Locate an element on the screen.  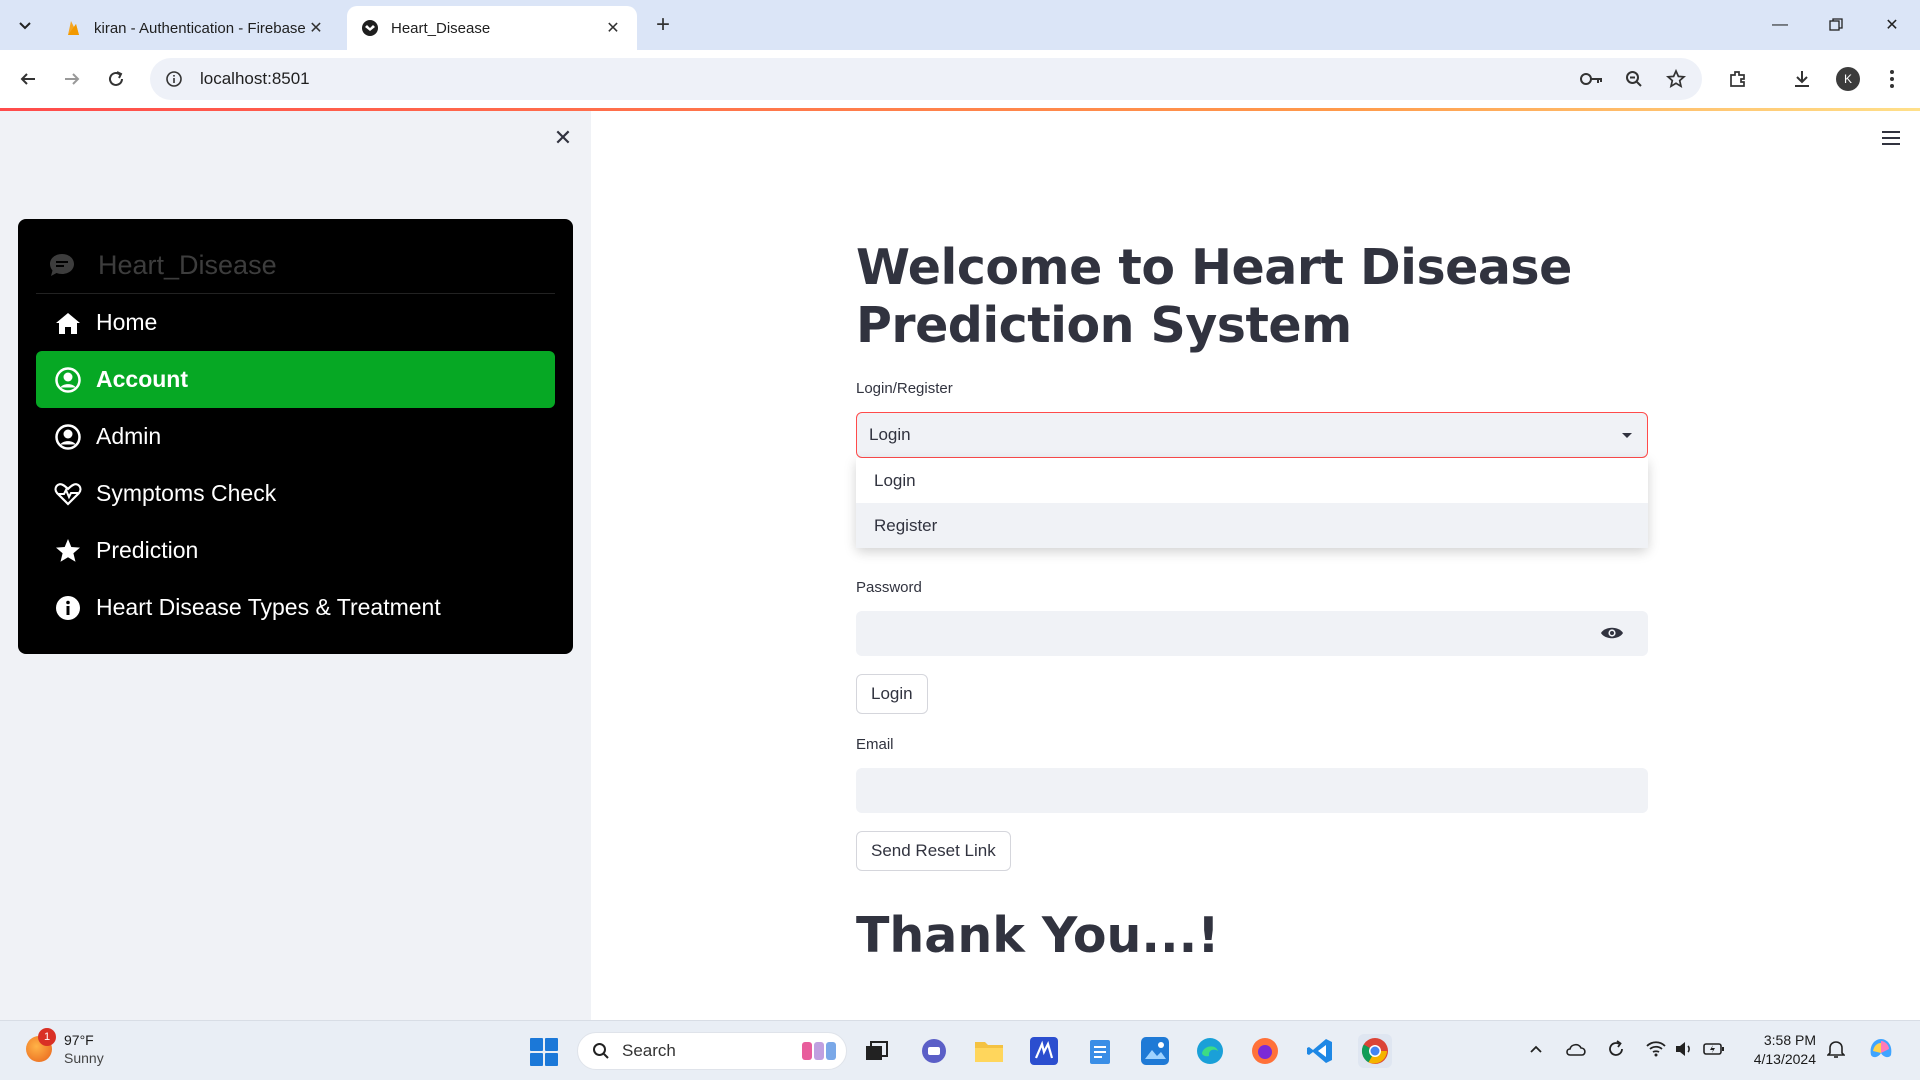
profile-avatar: K is located at coordinates (1848, 79).